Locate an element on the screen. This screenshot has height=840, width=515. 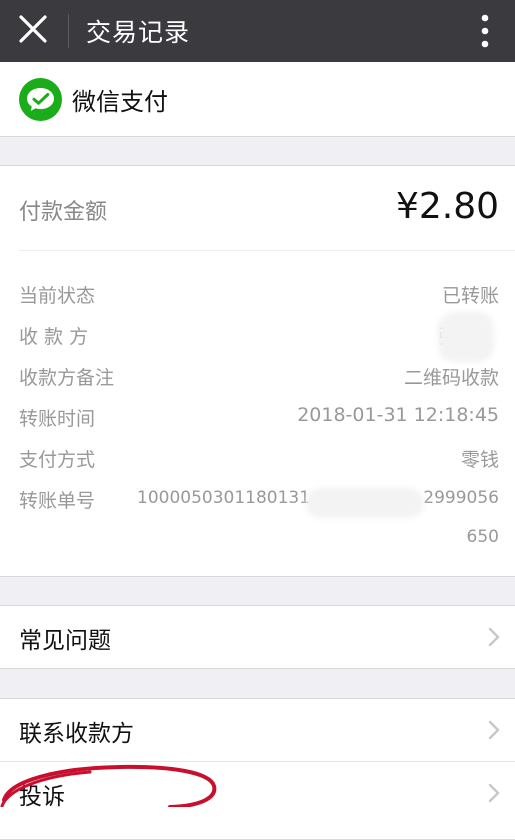
transfer-id-value: 1000050301180131 is located at coordinates (224, 498).